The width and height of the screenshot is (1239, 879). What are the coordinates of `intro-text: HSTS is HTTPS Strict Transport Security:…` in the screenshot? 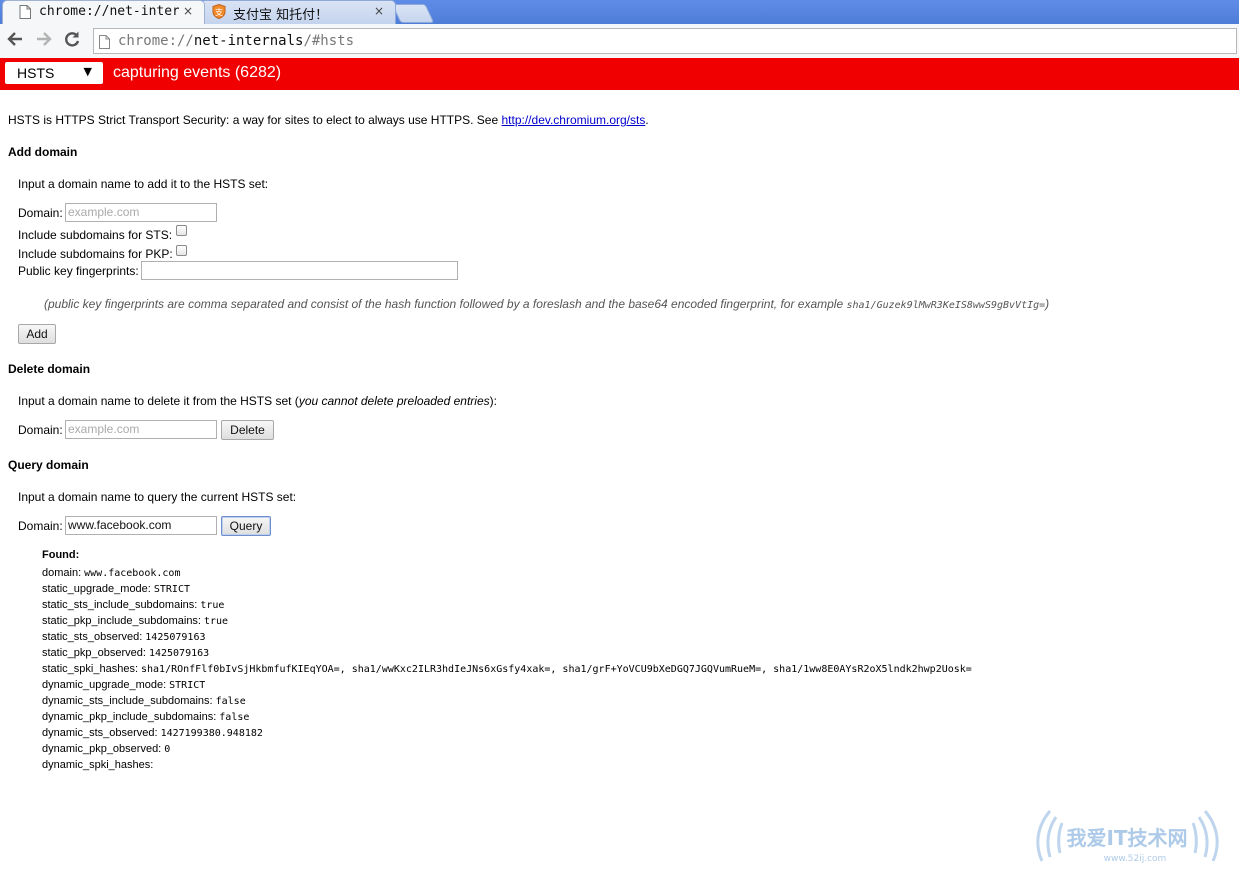 It's located at (328, 120).